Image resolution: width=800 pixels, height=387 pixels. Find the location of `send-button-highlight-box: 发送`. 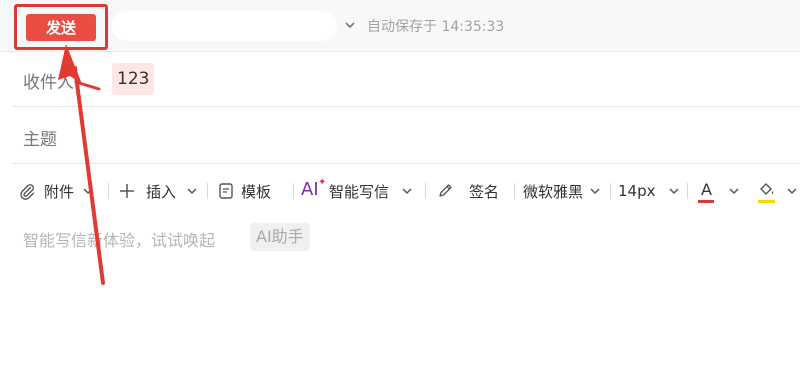

send-button-highlight-box: 发送 is located at coordinates (61, 27).